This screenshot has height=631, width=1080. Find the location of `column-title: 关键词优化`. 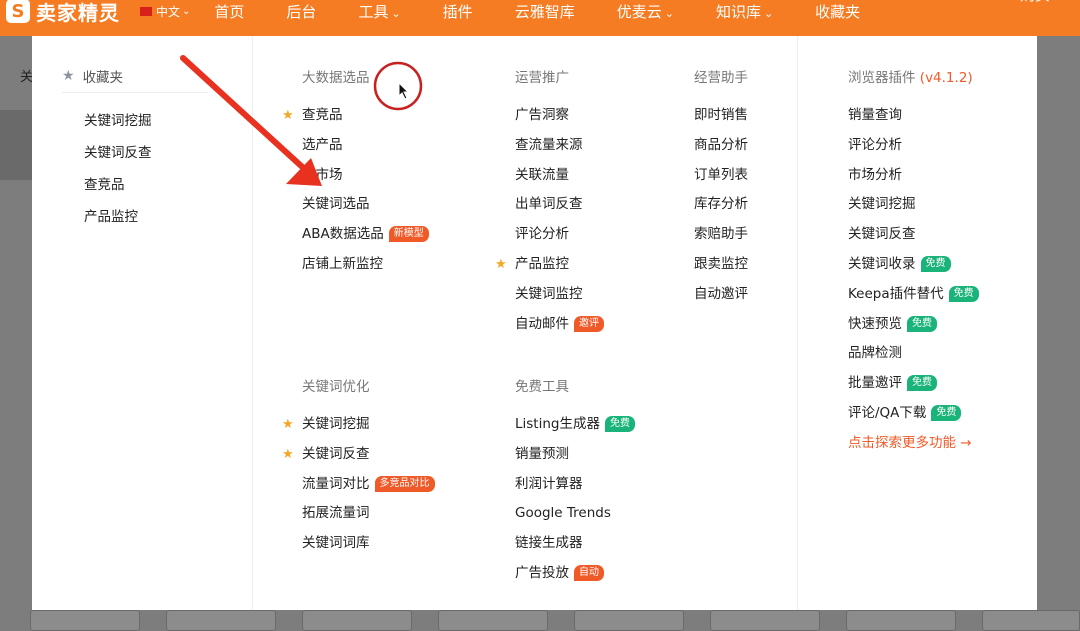

column-title: 关键词优化 is located at coordinates (336, 387).